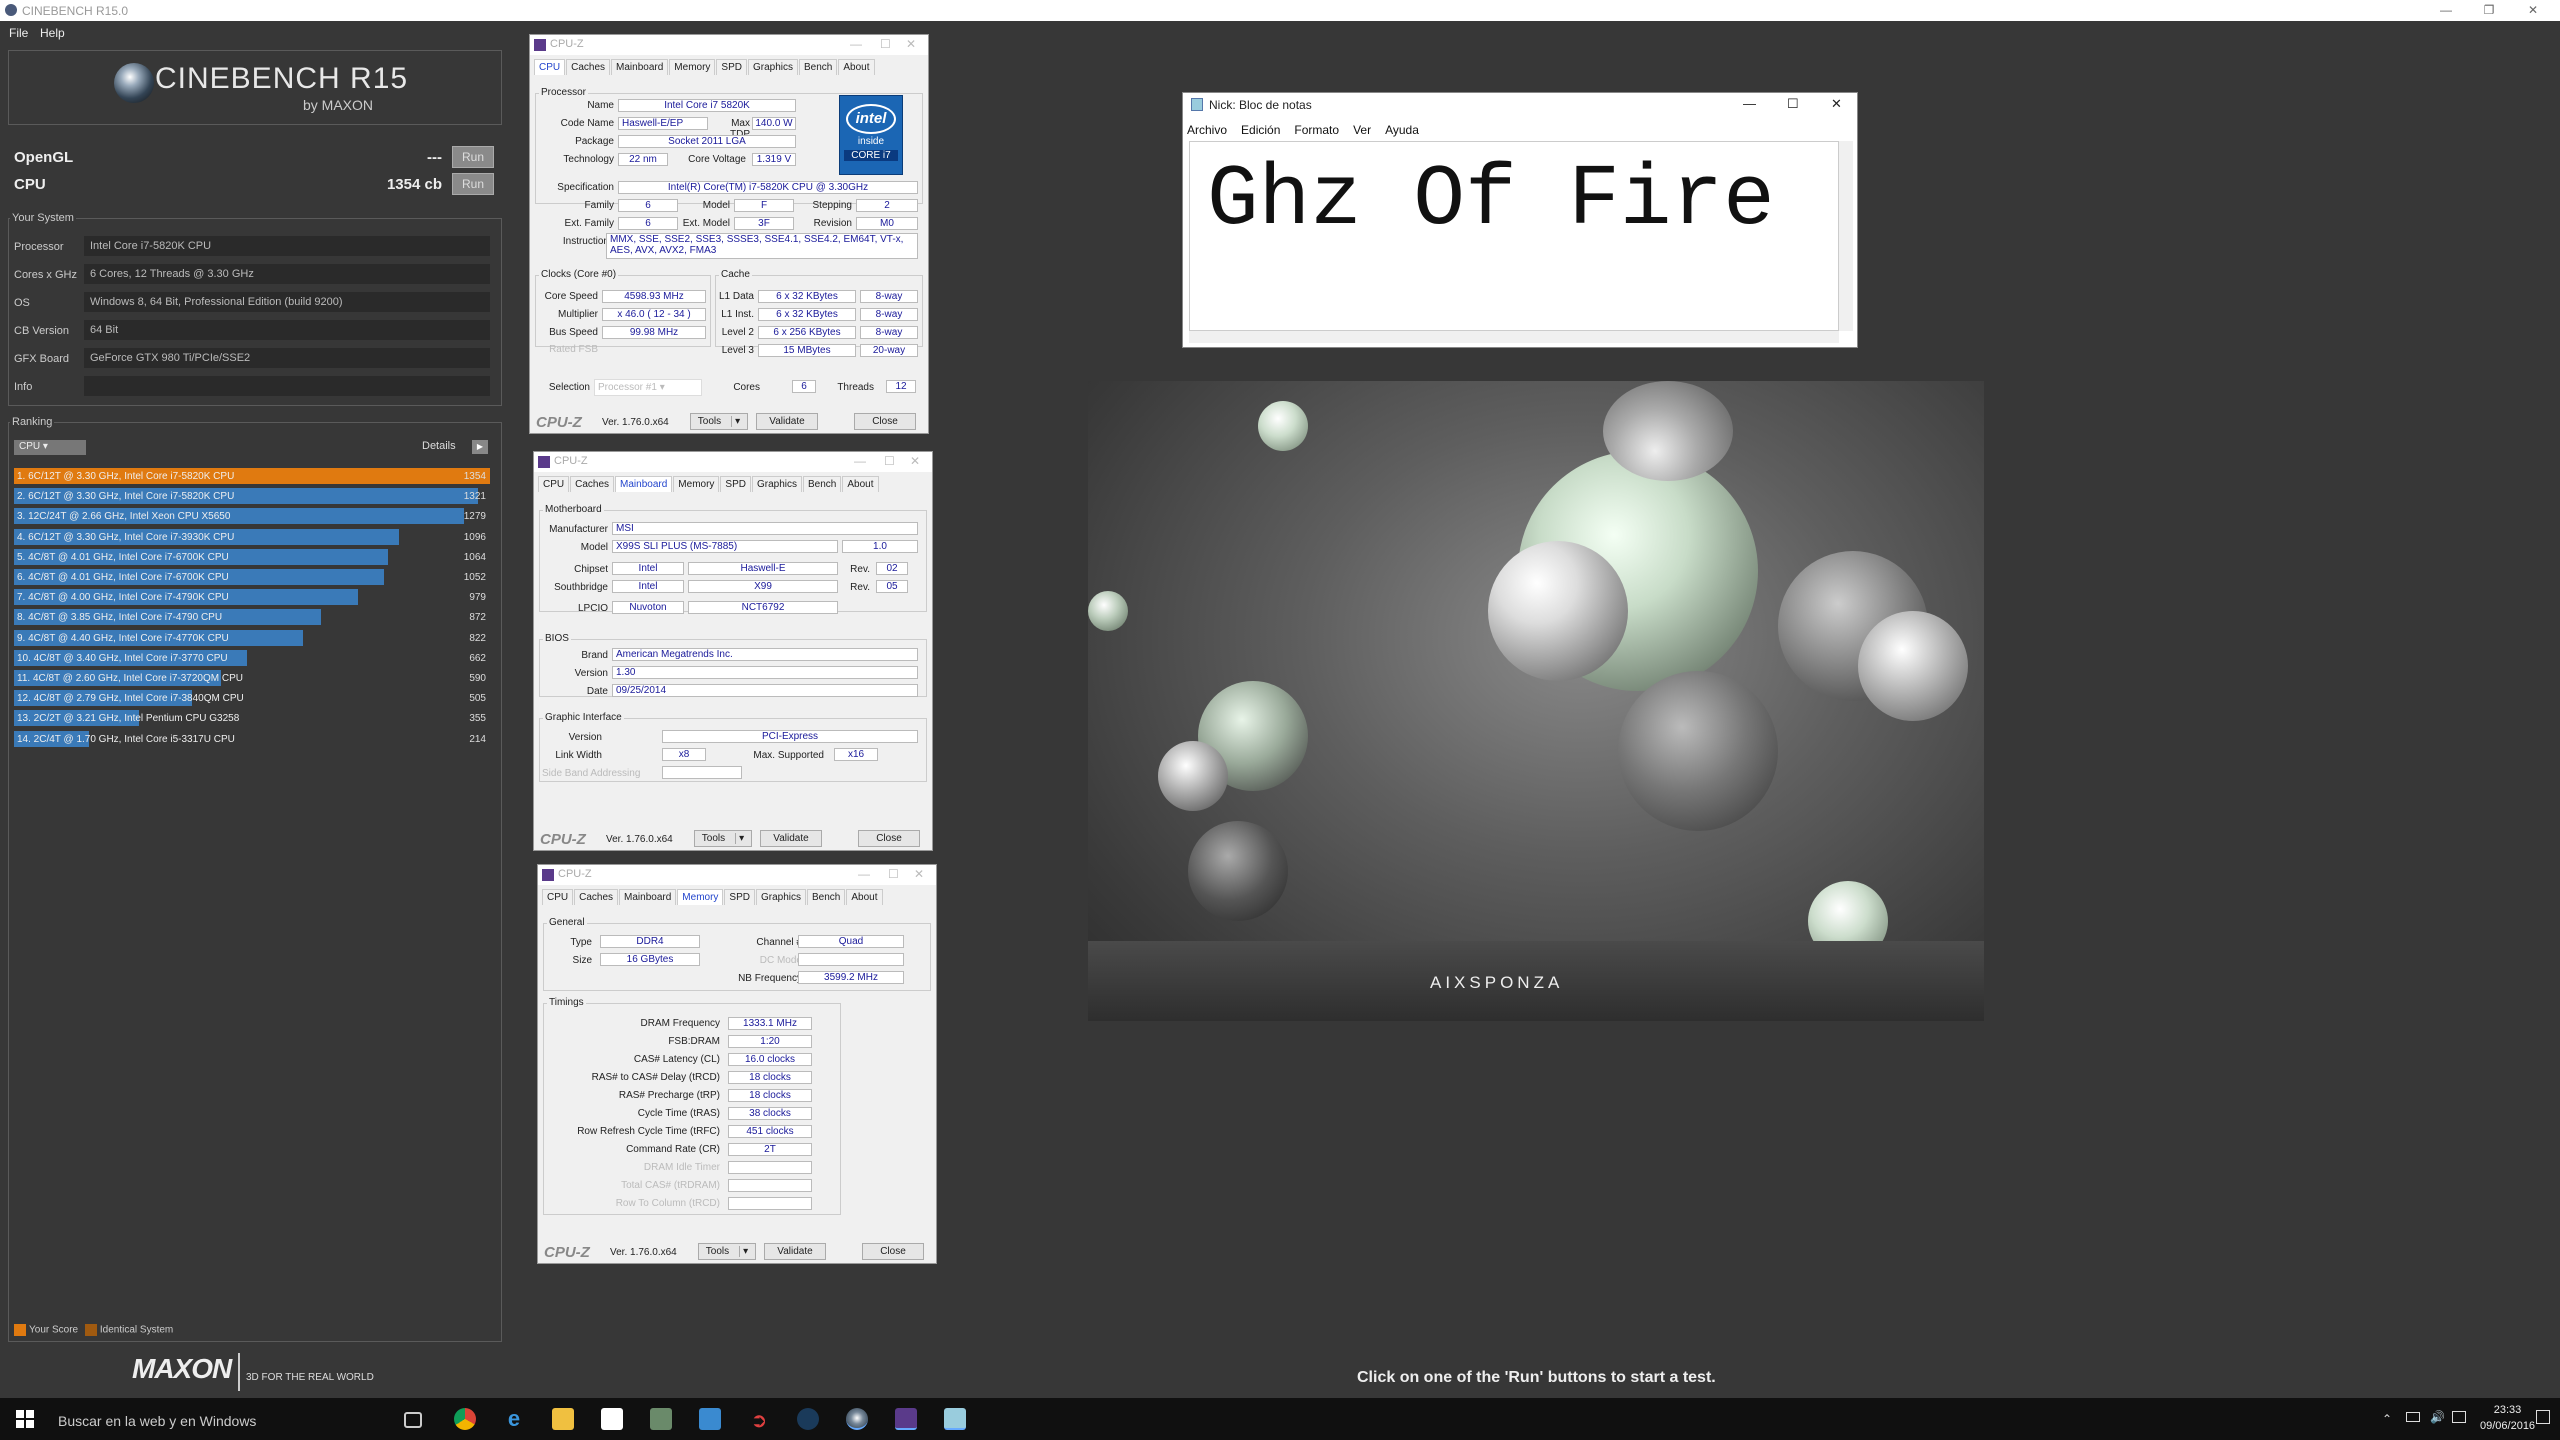 The image size is (2560, 1440). Describe the element at coordinates (857, 1419) in the screenshot. I see `cinebench-taskbar-icon` at that location.